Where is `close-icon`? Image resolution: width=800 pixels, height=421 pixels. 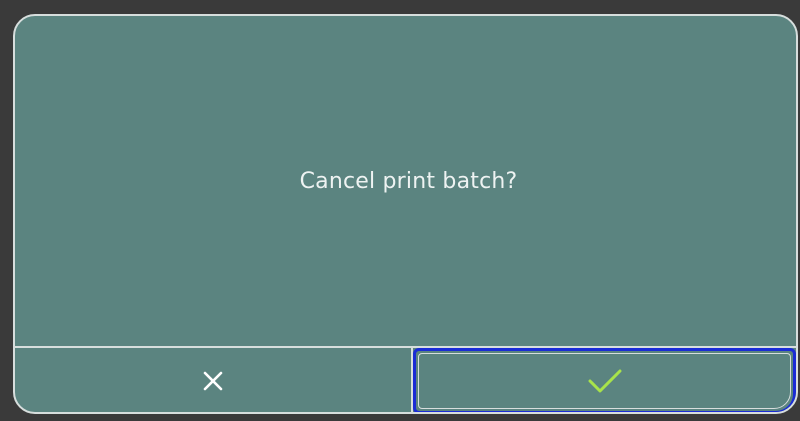
close-icon is located at coordinates (213, 381).